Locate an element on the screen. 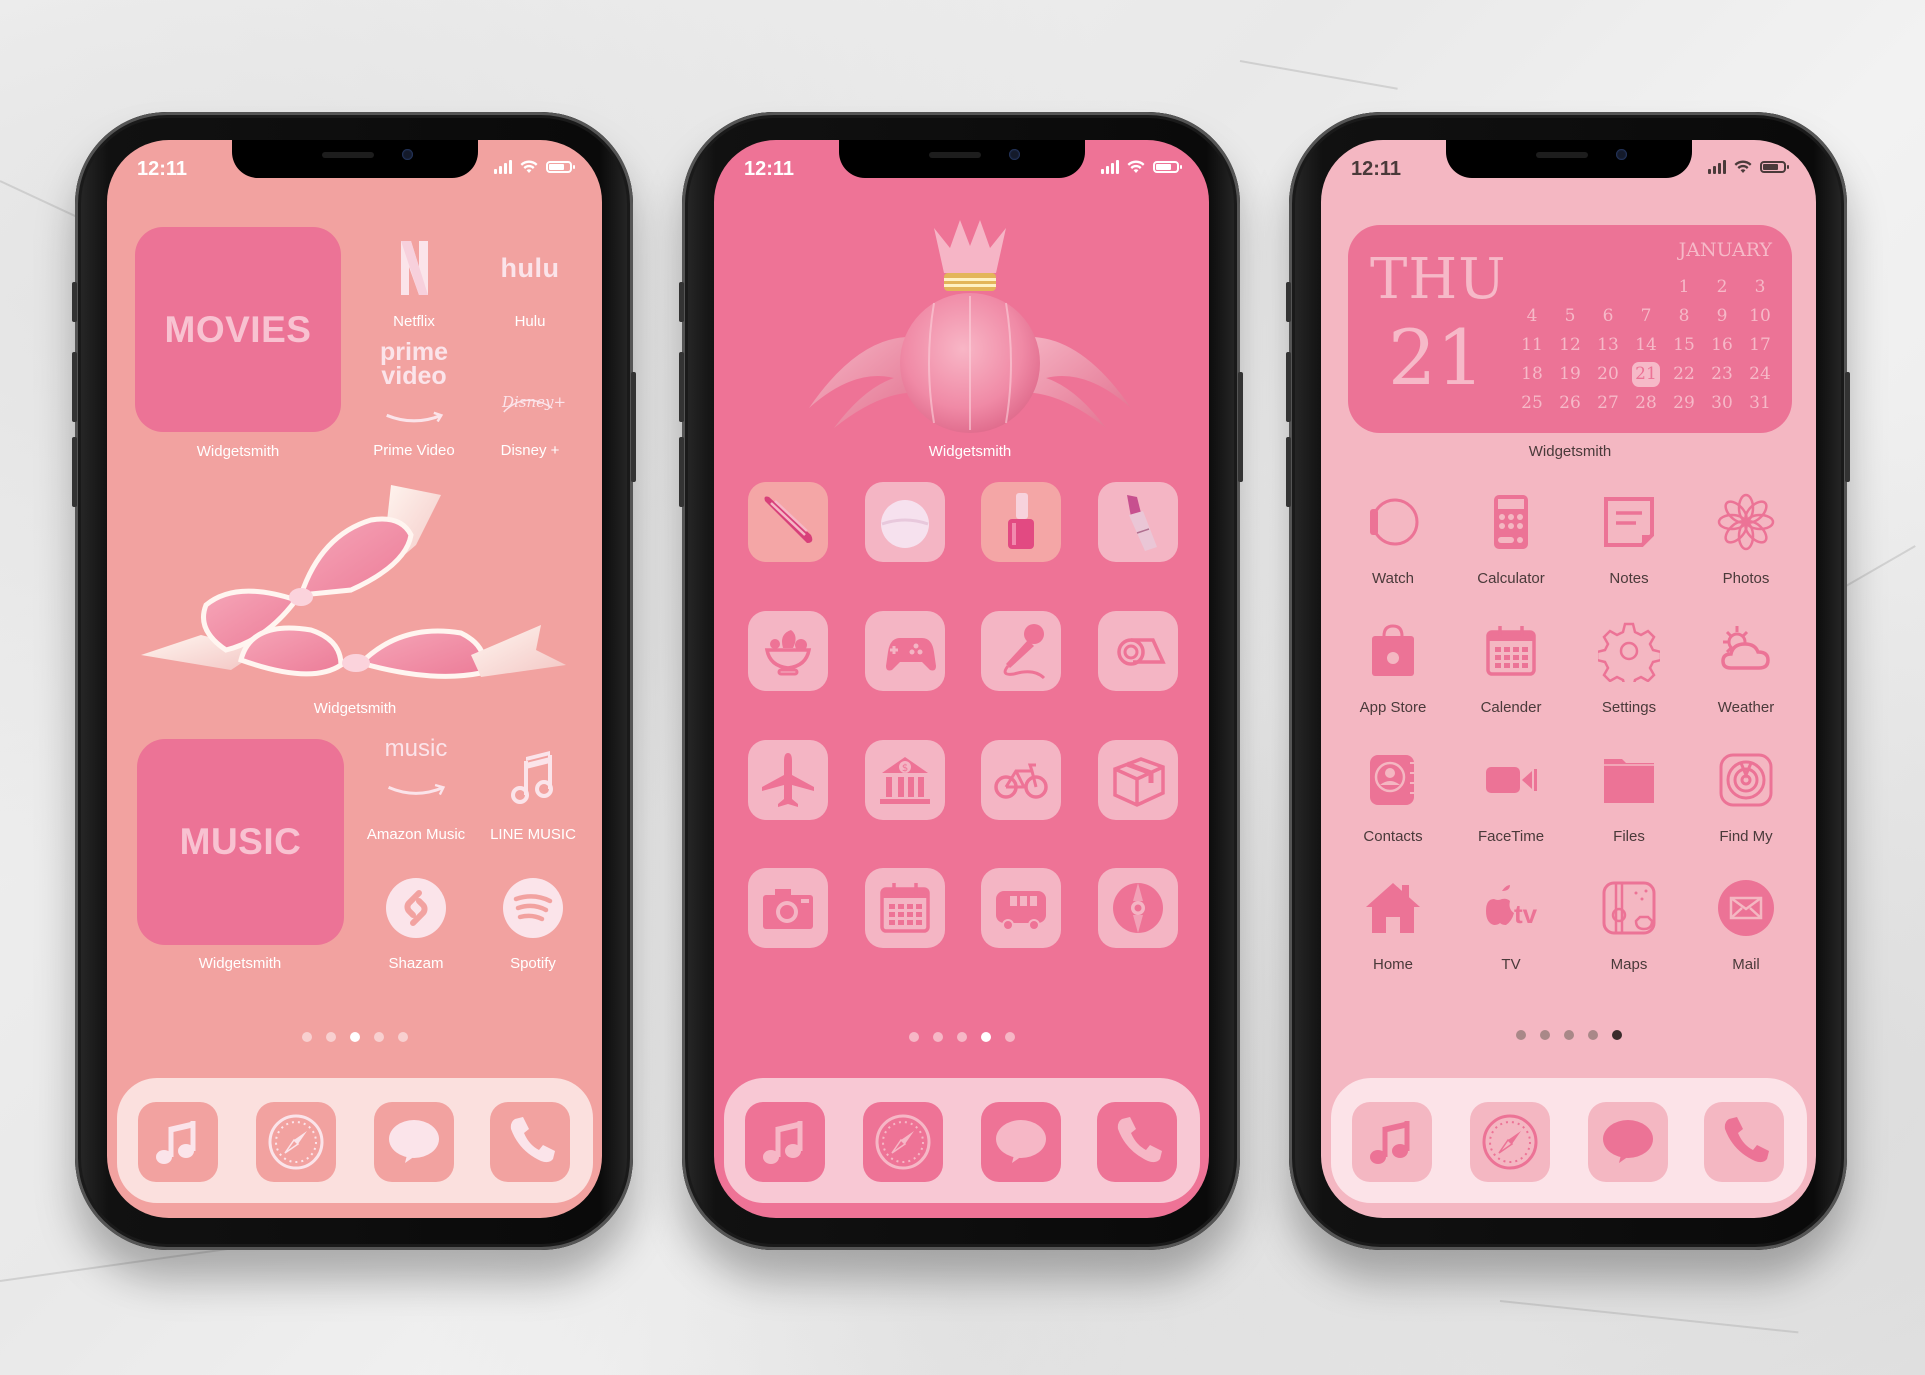  app-cd-disc is located at coordinates (1138, 908).